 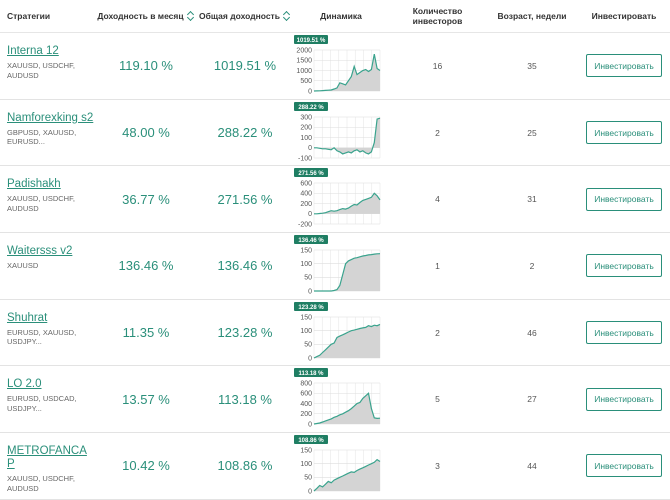 I want to click on chart-tick-label: 1000, so click(x=304, y=71).